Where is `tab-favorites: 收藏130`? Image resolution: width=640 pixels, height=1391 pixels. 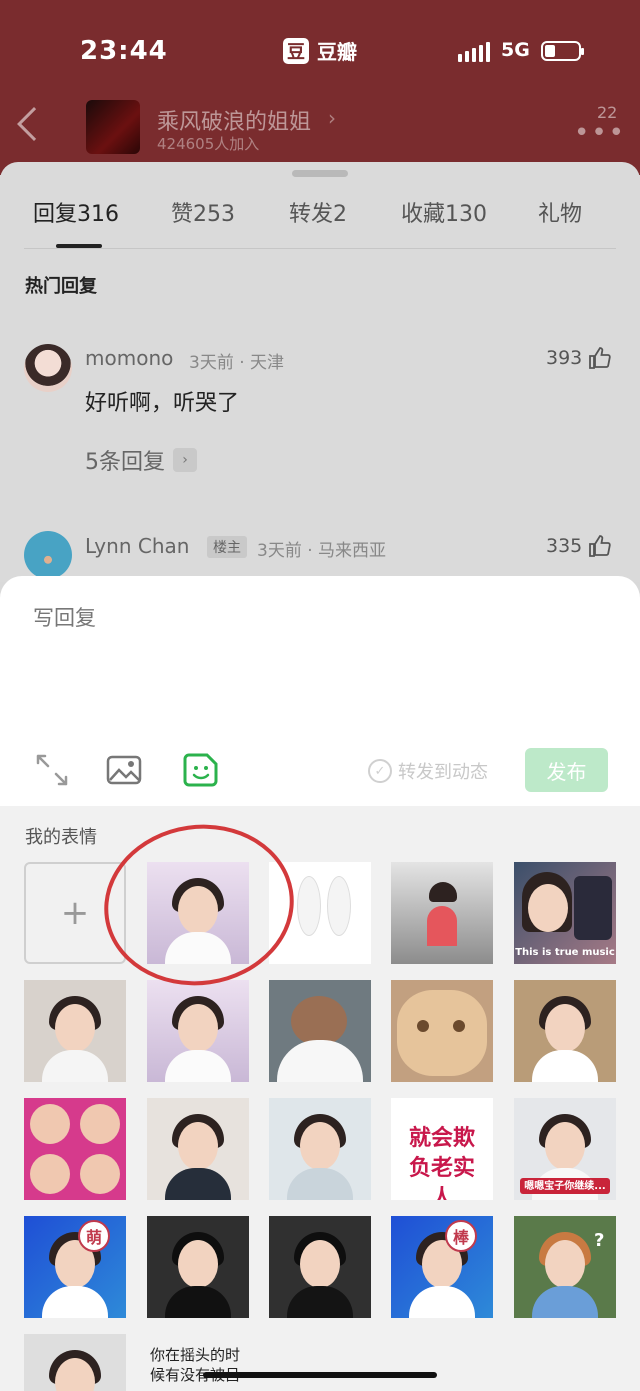 tab-favorites: 收藏130 is located at coordinates (444, 212).